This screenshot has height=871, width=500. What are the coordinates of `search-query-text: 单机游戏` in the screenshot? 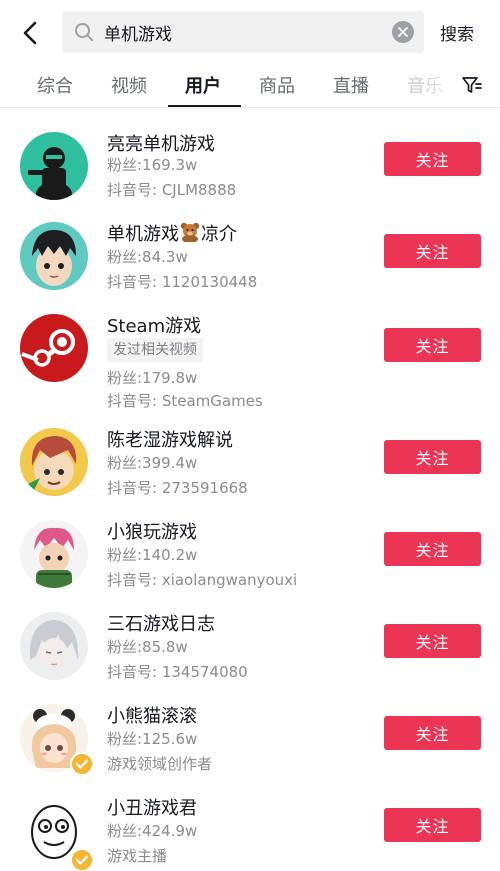 It's located at (138, 34).